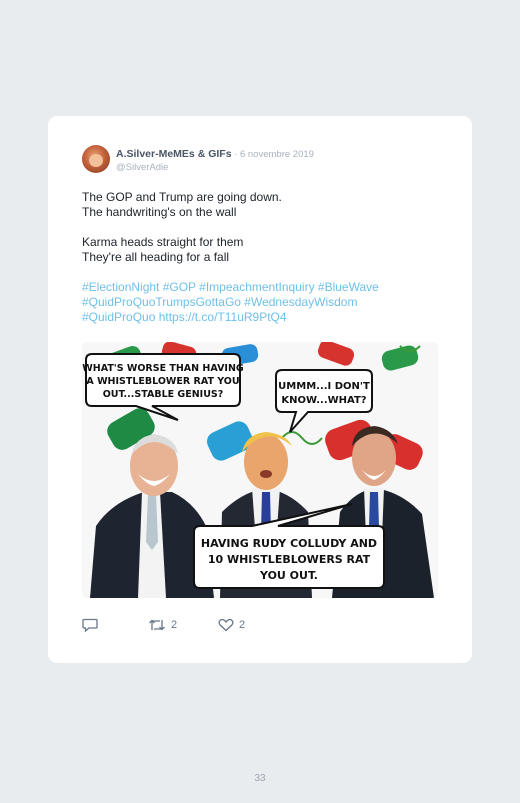 The width and height of the screenshot is (520, 803). I want to click on bubble-left-line: WHAT'S WORSE THAN HAVING, so click(163, 368).